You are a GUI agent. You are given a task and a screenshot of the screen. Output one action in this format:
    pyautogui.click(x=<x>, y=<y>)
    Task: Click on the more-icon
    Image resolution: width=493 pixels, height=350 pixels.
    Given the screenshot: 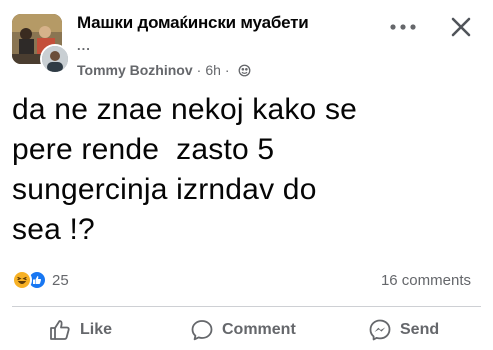 What is the action you would take?
    pyautogui.click(x=403, y=27)
    